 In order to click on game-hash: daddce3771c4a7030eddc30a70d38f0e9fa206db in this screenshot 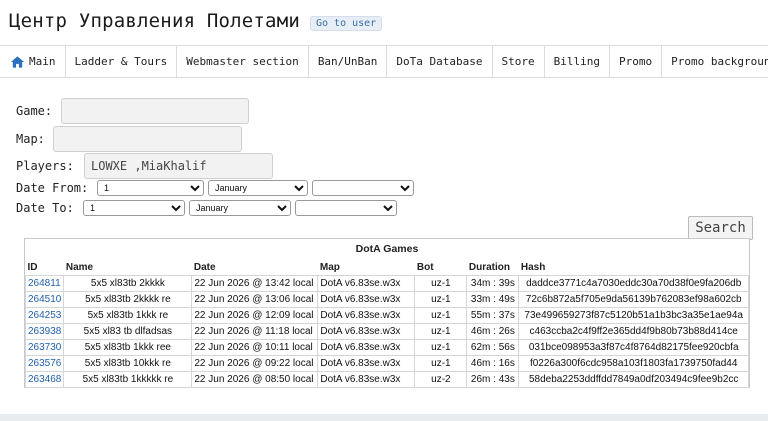, I will do `click(633, 283)`.